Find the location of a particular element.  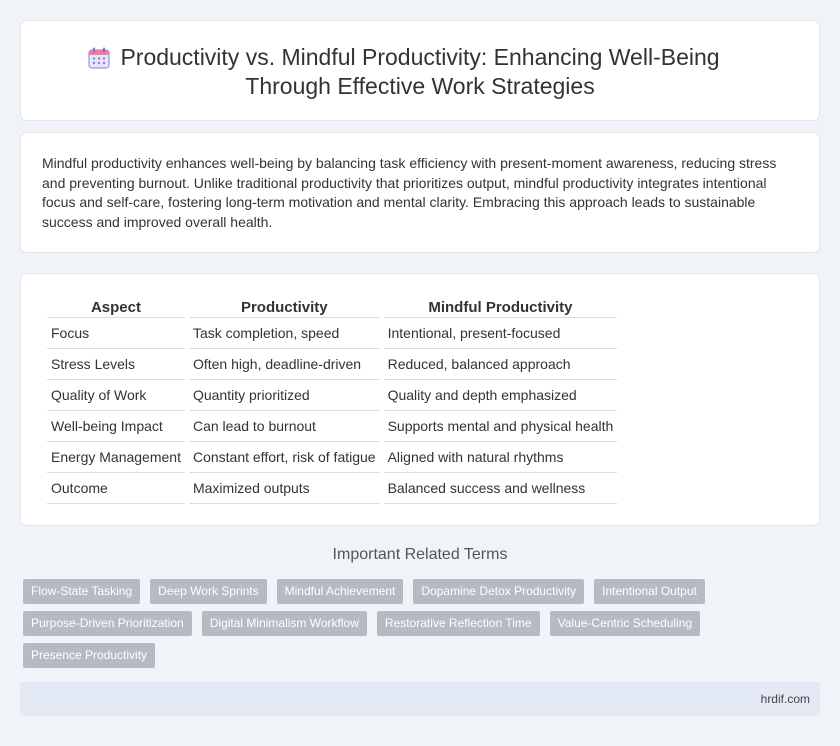

related-term-tag: Restorative Reflection Time is located at coordinates (458, 623).